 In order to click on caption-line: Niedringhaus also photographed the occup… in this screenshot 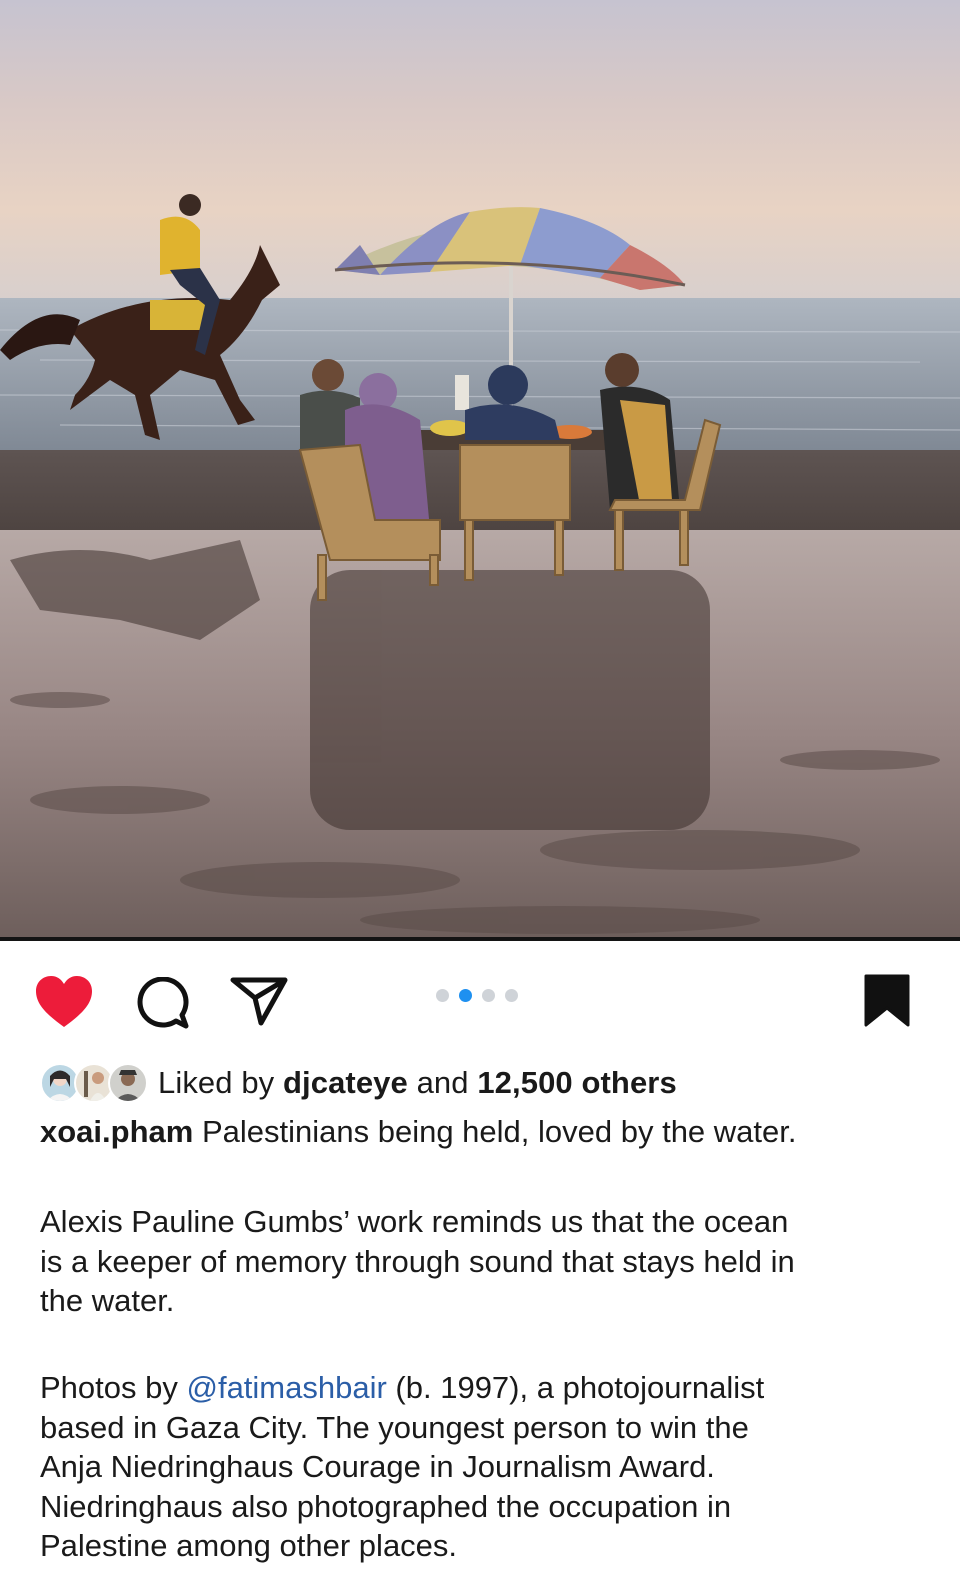, I will do `click(386, 1506)`.